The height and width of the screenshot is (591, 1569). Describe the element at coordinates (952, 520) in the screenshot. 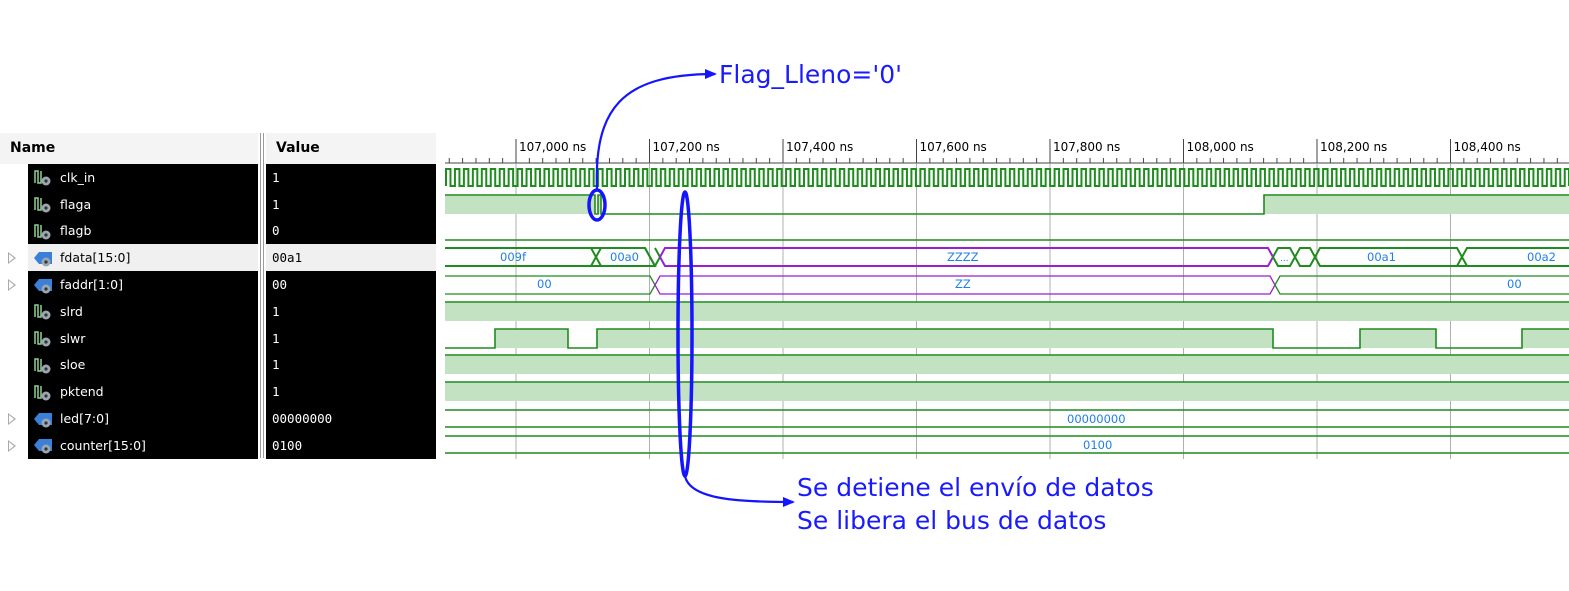

I see `annotation-stop-line2: Se libera el bus de datos` at that location.